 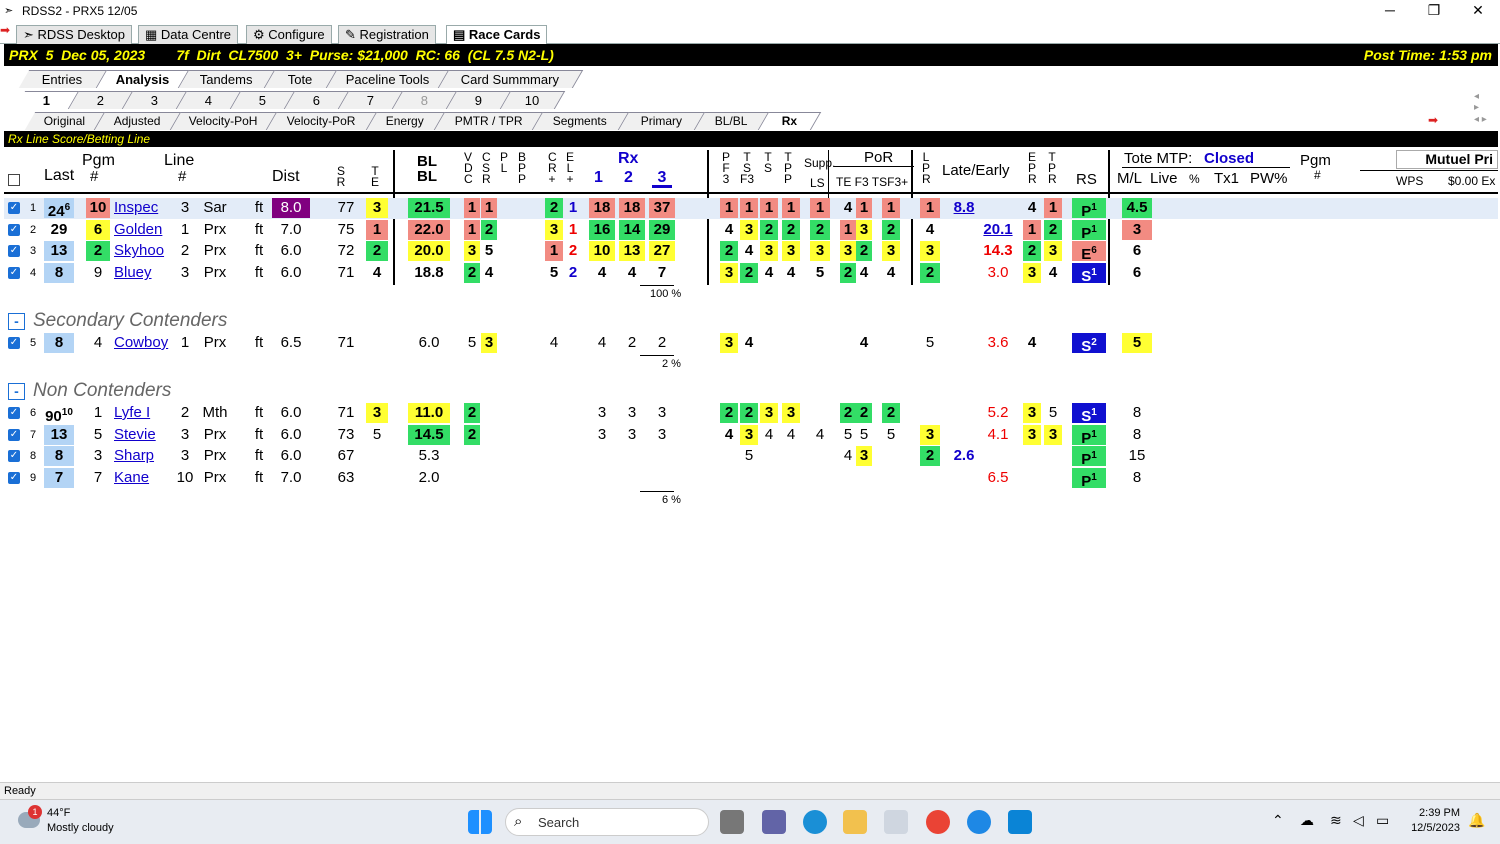 I want to click on cell-name: Bluey, so click(x=144, y=273).